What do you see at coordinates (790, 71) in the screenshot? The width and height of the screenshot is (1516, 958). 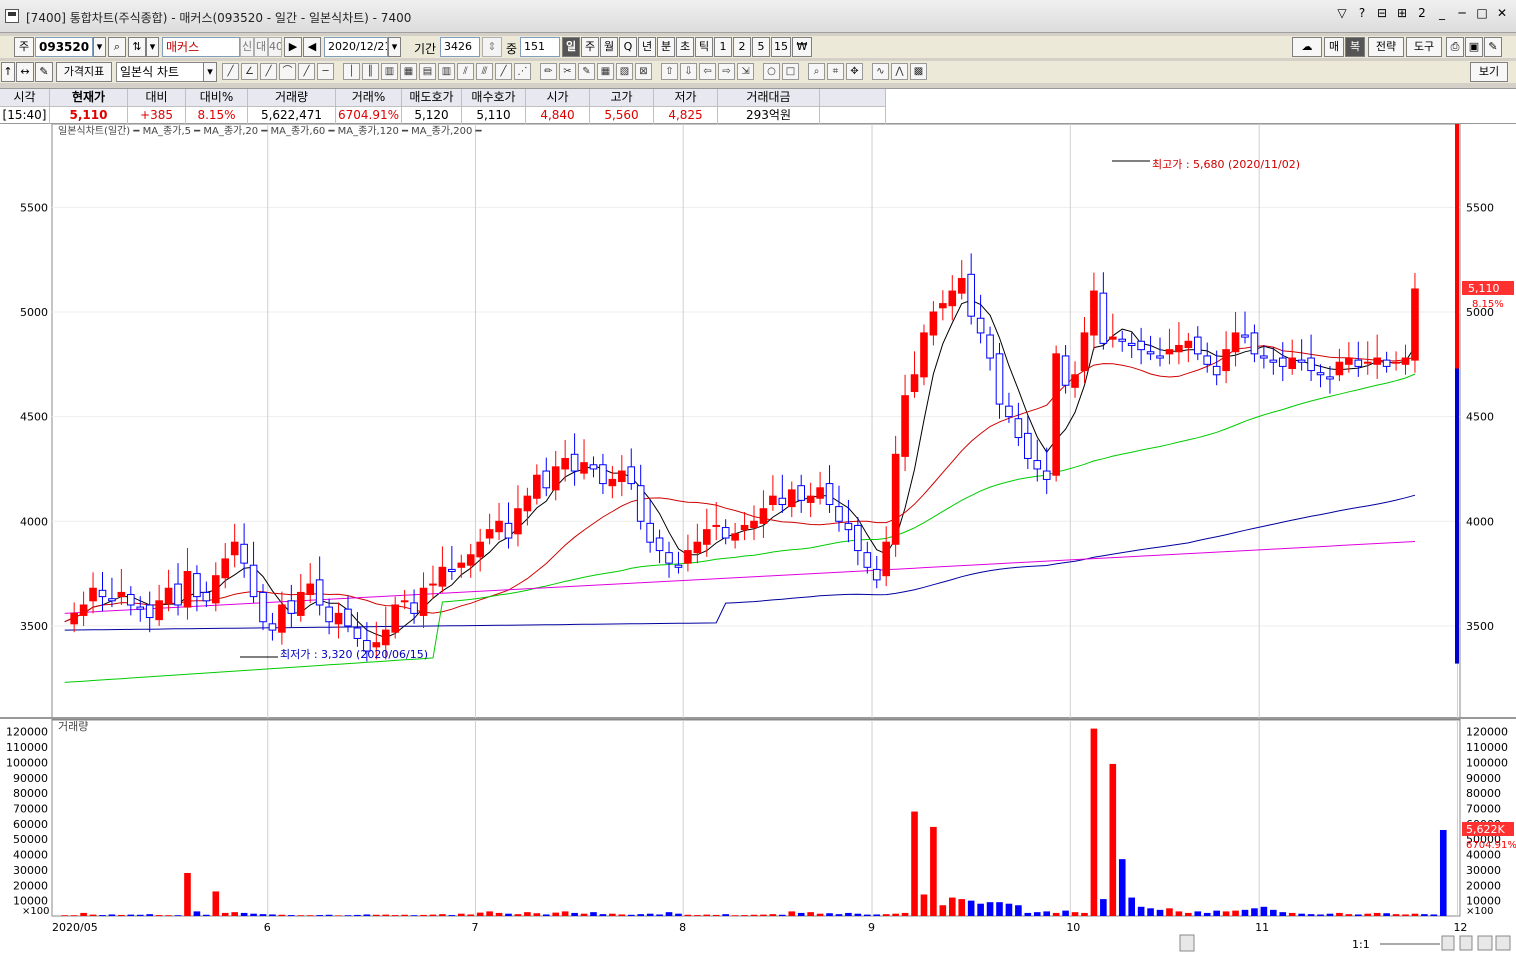 I see `draw-rect-icon: □` at bounding box center [790, 71].